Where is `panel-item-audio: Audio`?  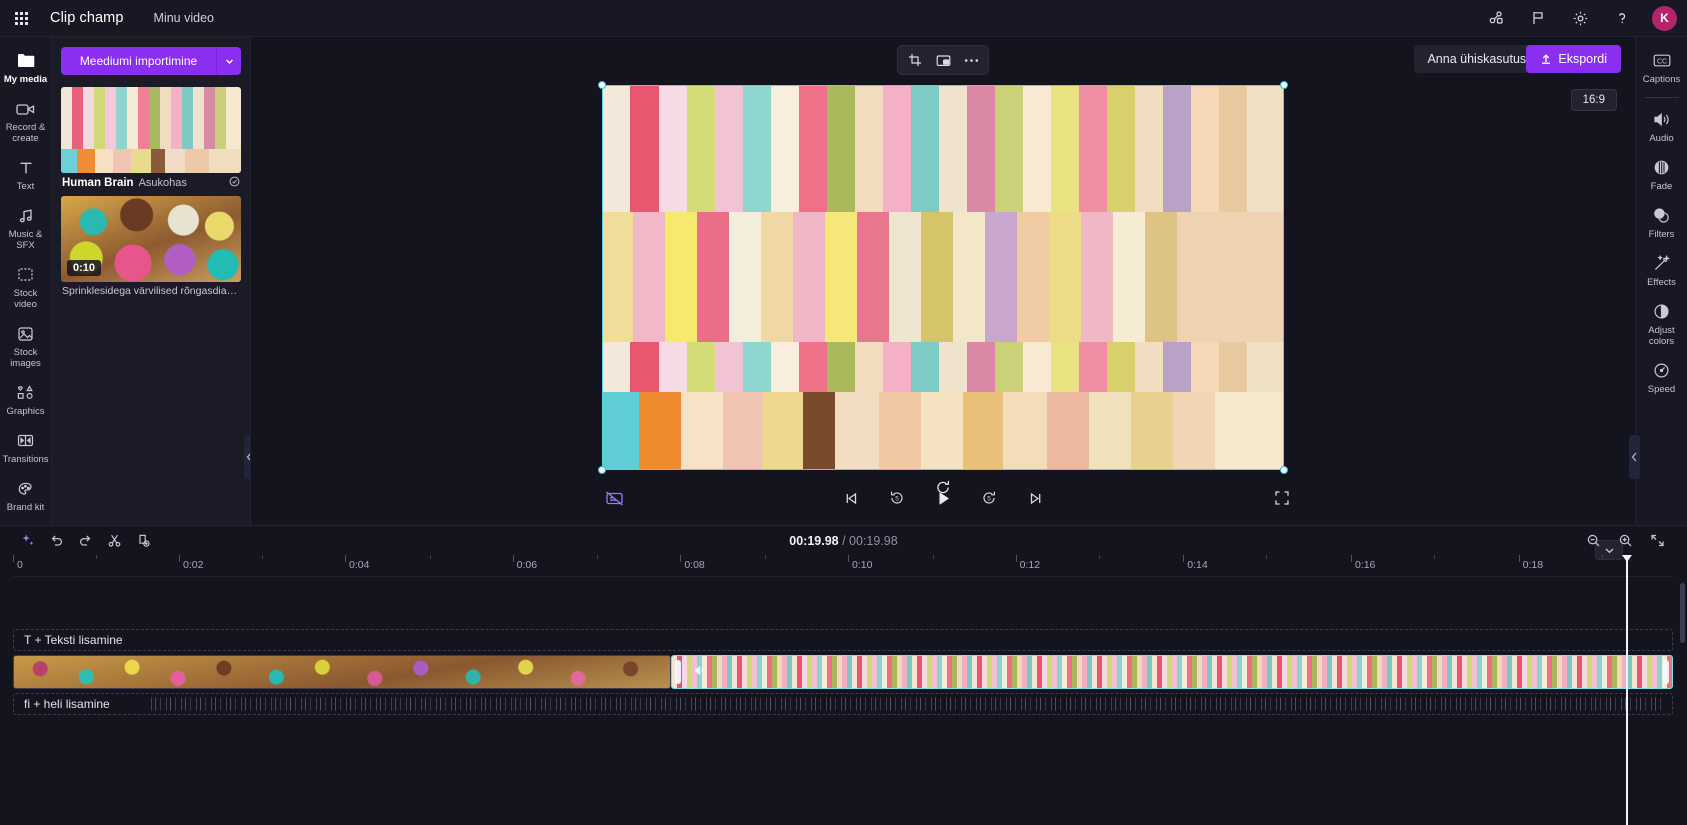
panel-item-audio: Audio is located at coordinates (1661, 126).